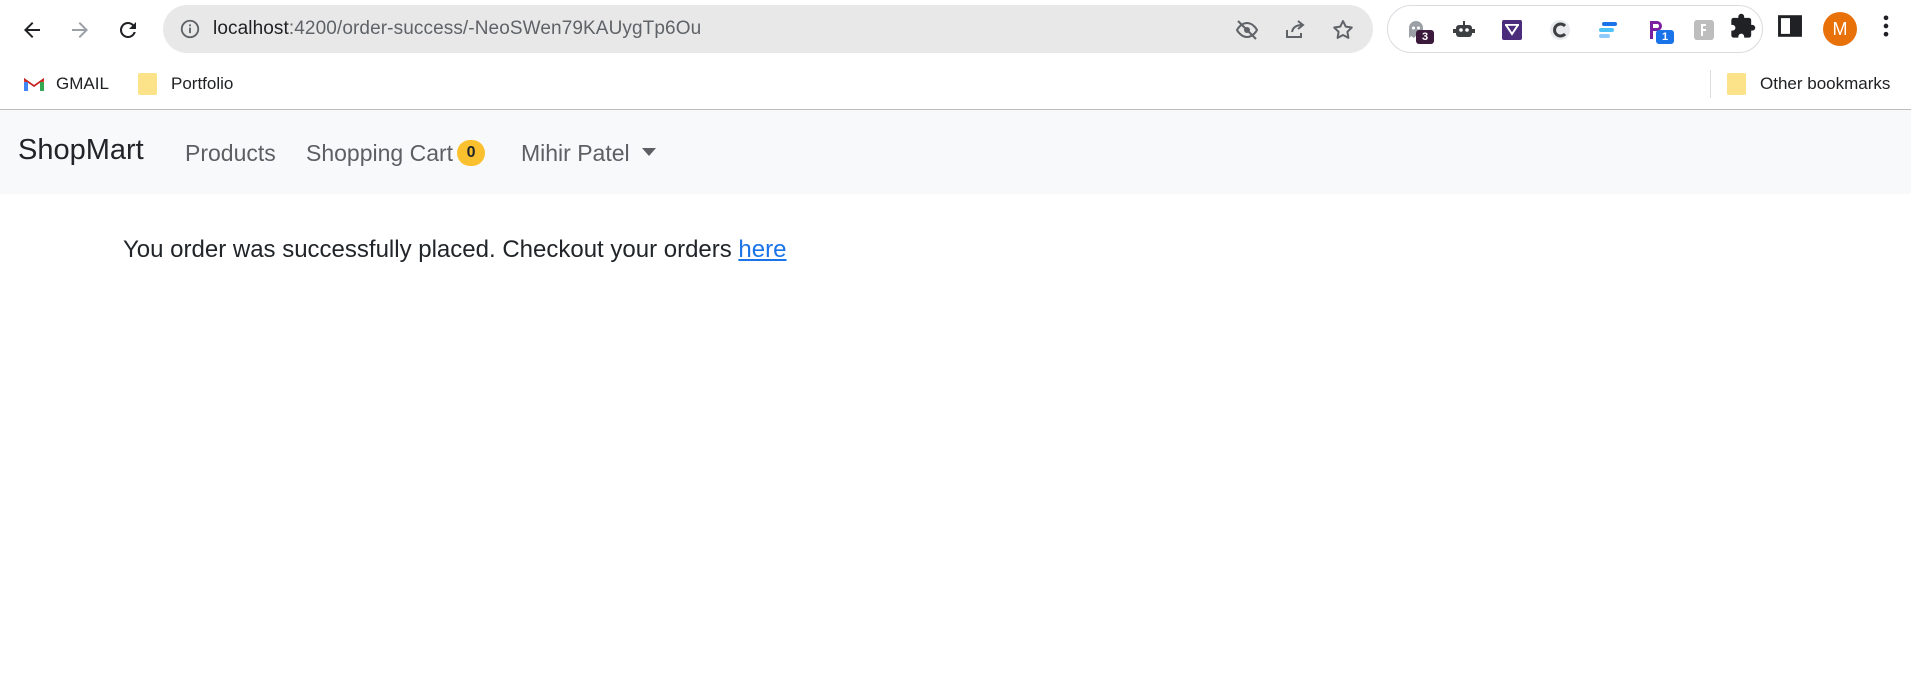 The height and width of the screenshot is (678, 1911). I want to click on ghost-extension-icon: 3, so click(1419, 31).